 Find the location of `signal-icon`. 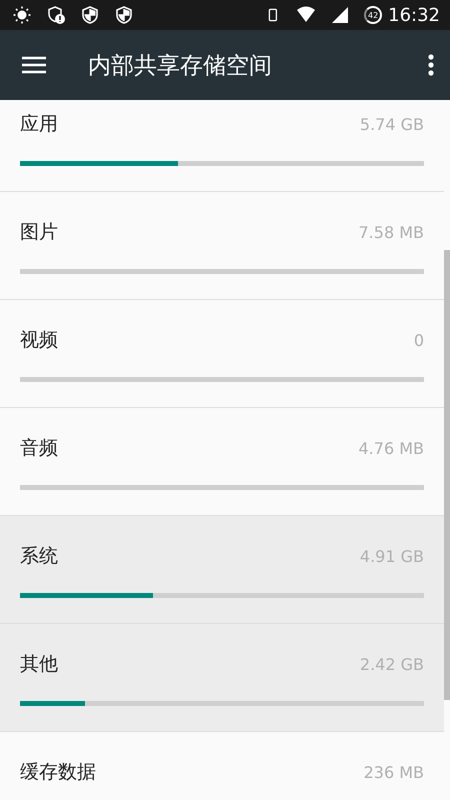

signal-icon is located at coordinates (340, 15).